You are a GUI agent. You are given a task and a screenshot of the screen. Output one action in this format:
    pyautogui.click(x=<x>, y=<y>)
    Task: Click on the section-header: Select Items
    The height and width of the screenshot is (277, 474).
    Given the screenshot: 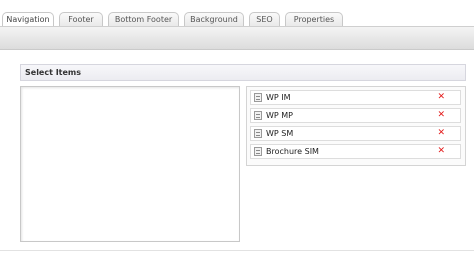 What is the action you would take?
    pyautogui.click(x=243, y=72)
    